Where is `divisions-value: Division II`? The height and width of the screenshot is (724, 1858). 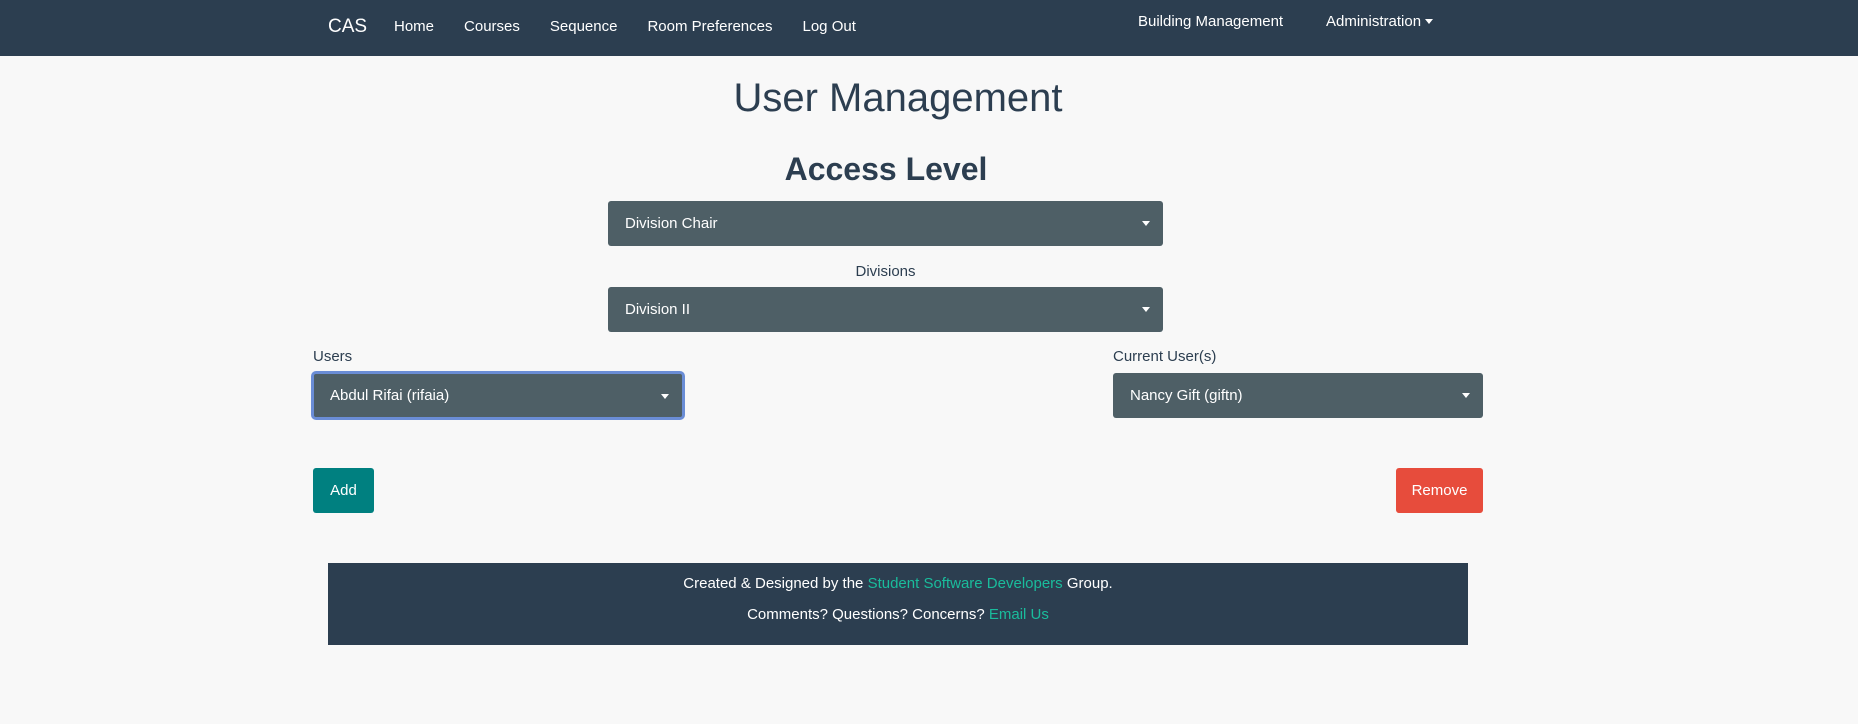 divisions-value: Division II is located at coordinates (658, 309).